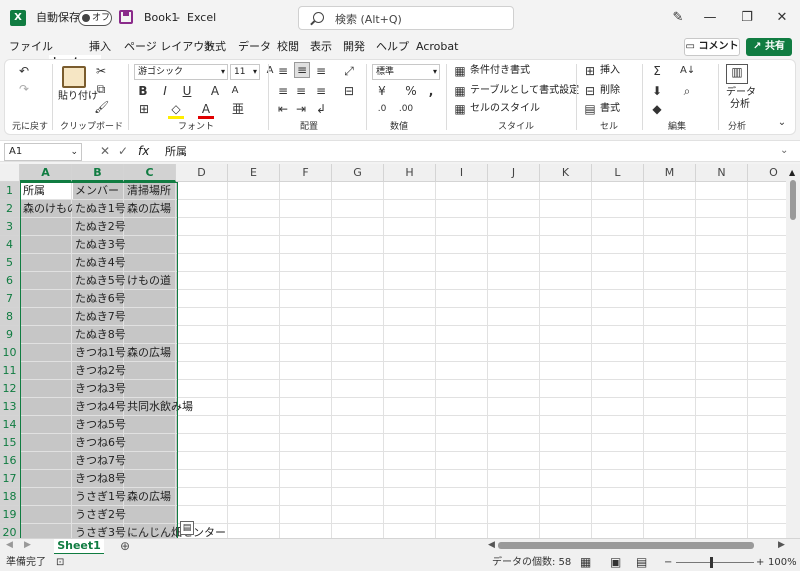 The width and height of the screenshot is (800, 571). What do you see at coordinates (500, 71) in the screenshot?
I see `conditional-format-button: 条件付き書式` at bounding box center [500, 71].